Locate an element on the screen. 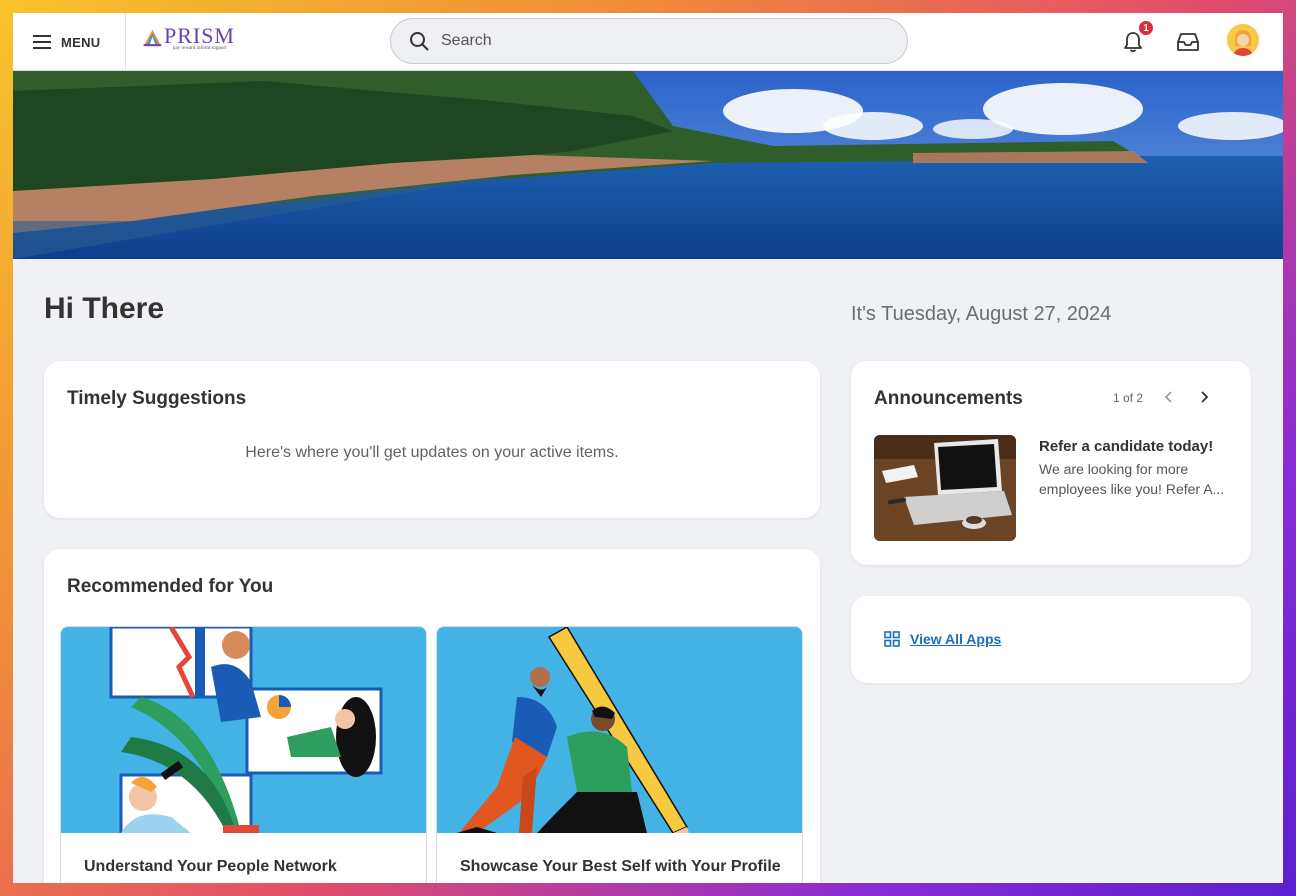 This screenshot has height=896, width=1296. chevron-left-icon is located at coordinates (1168, 397).